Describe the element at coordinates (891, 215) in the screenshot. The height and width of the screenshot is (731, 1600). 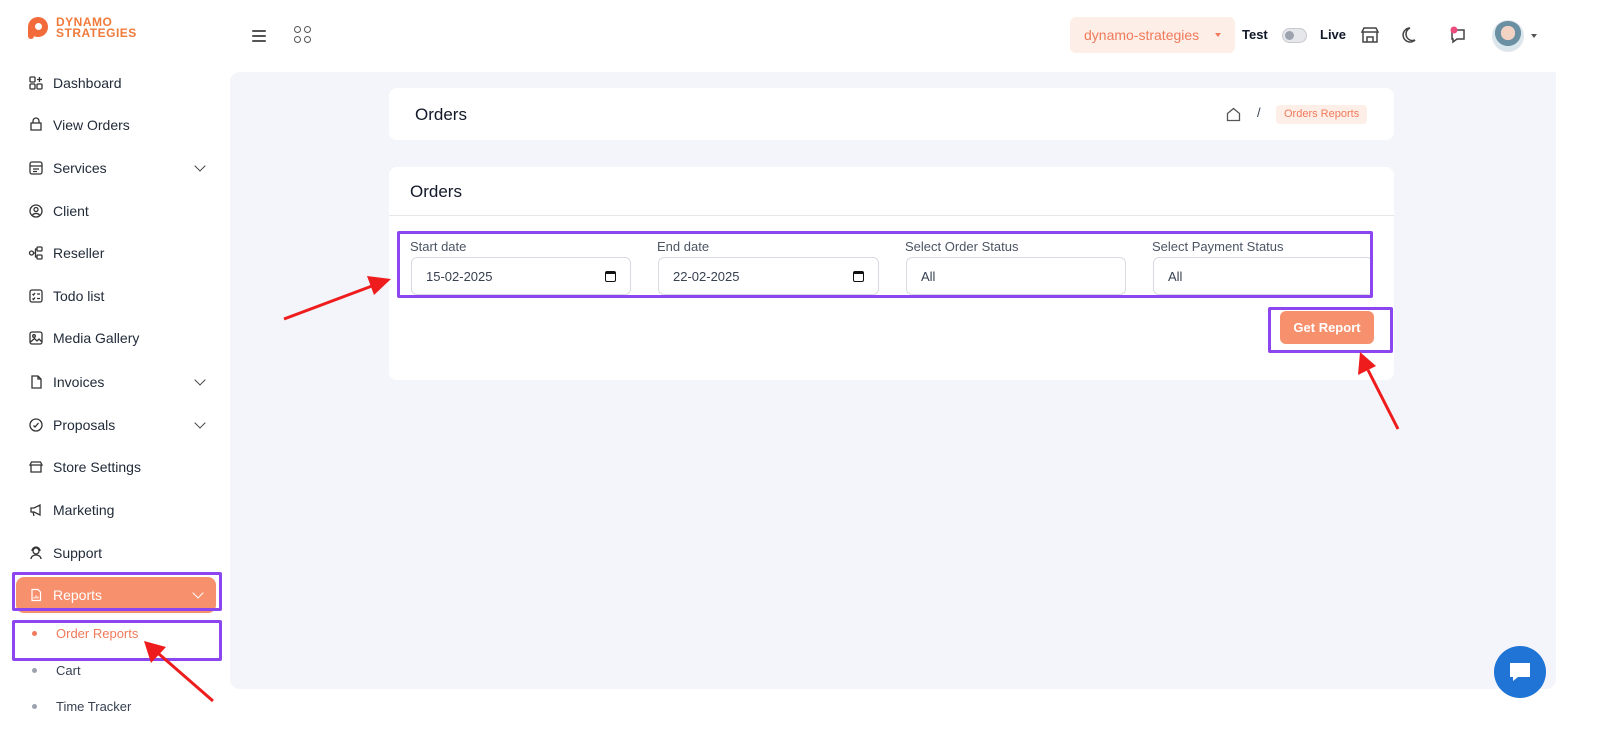
I see `divider` at that location.